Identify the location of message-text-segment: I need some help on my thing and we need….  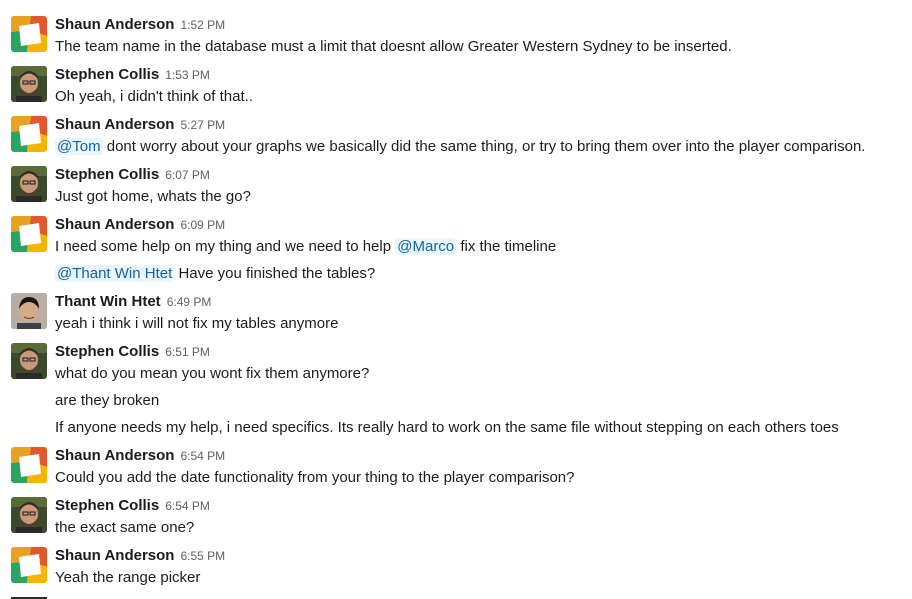
(223, 246).